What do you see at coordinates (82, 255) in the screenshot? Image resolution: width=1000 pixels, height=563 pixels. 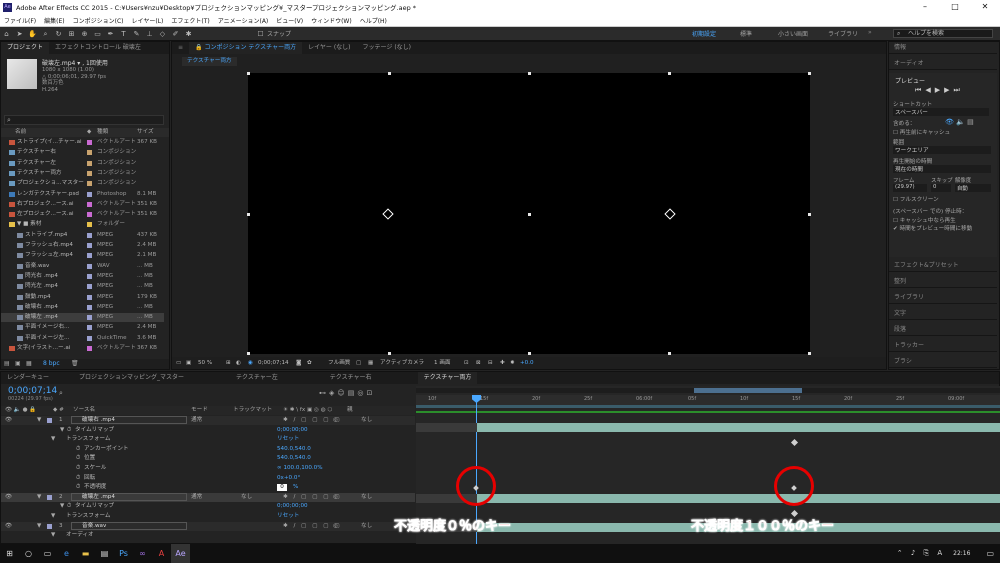 I see `project-item: フラッシュ左.mp4 MPEG 2.1 MB` at bounding box center [82, 255].